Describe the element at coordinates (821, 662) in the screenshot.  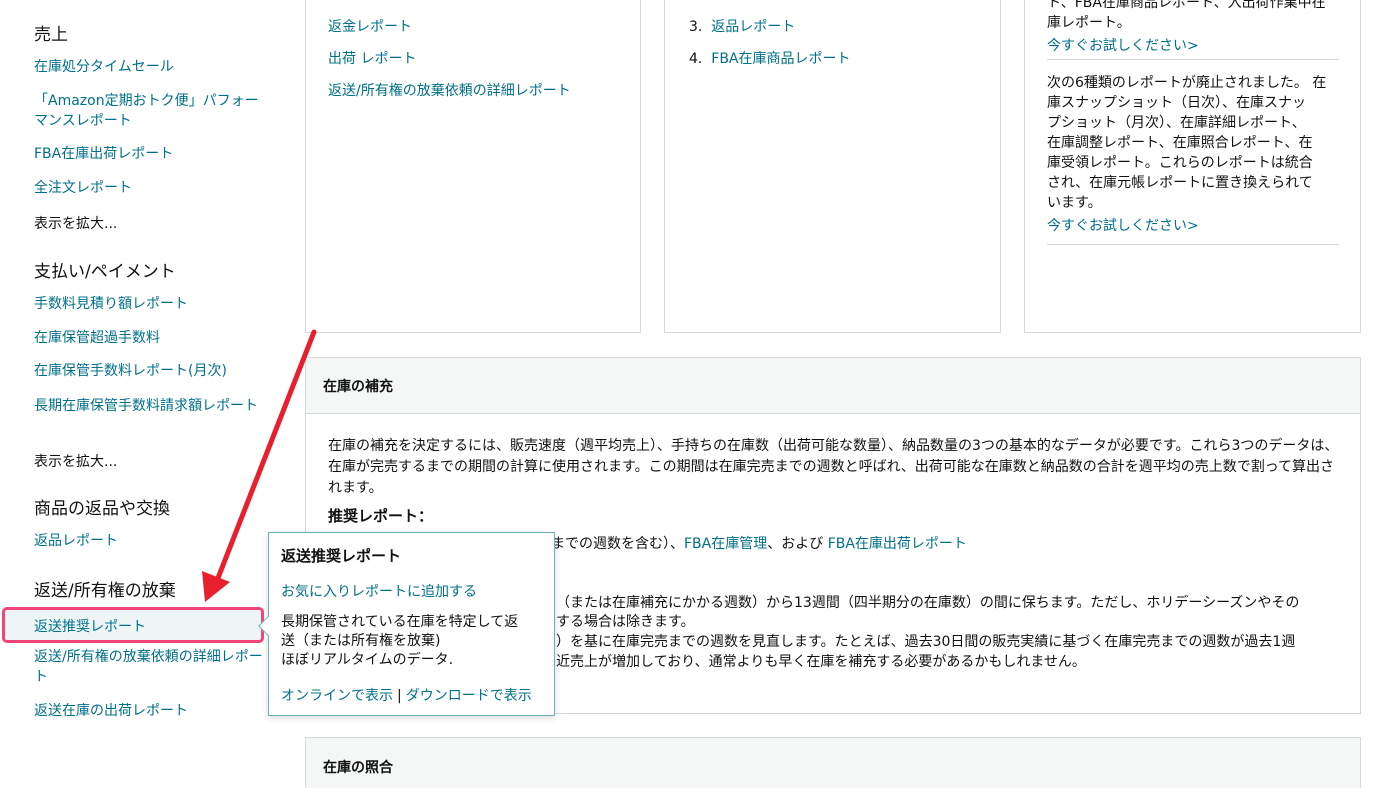
I see `guideline-text-4: 近売上が増加しており、通常よりも早く在庫を補充する必要があるかもしれません。` at that location.